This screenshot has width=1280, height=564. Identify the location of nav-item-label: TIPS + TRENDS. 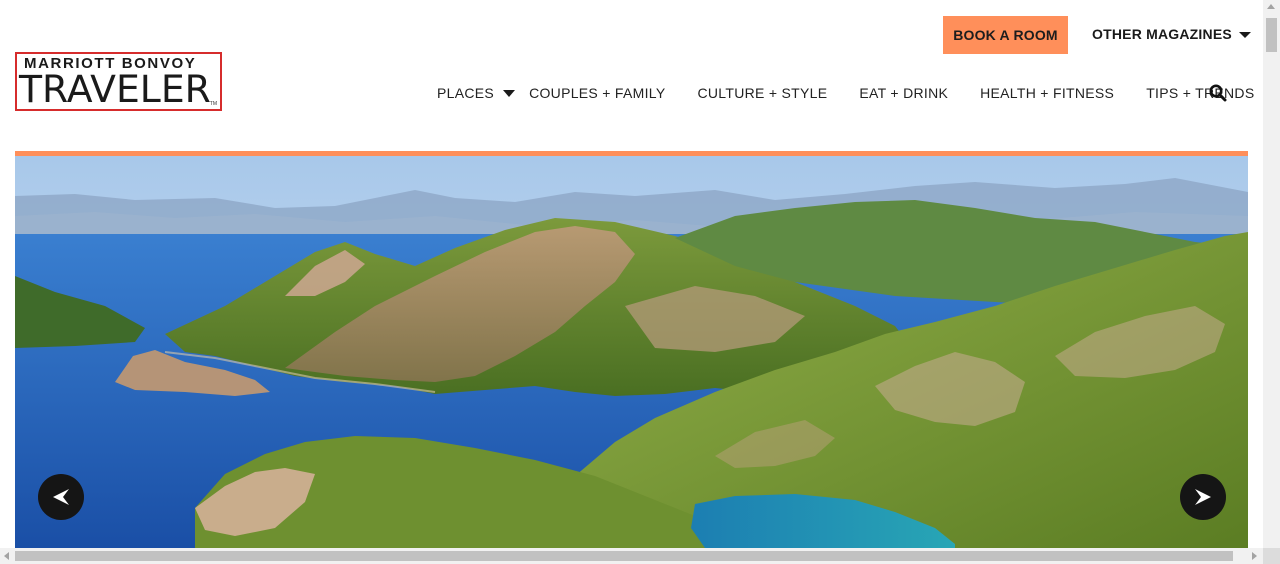
(1200, 93).